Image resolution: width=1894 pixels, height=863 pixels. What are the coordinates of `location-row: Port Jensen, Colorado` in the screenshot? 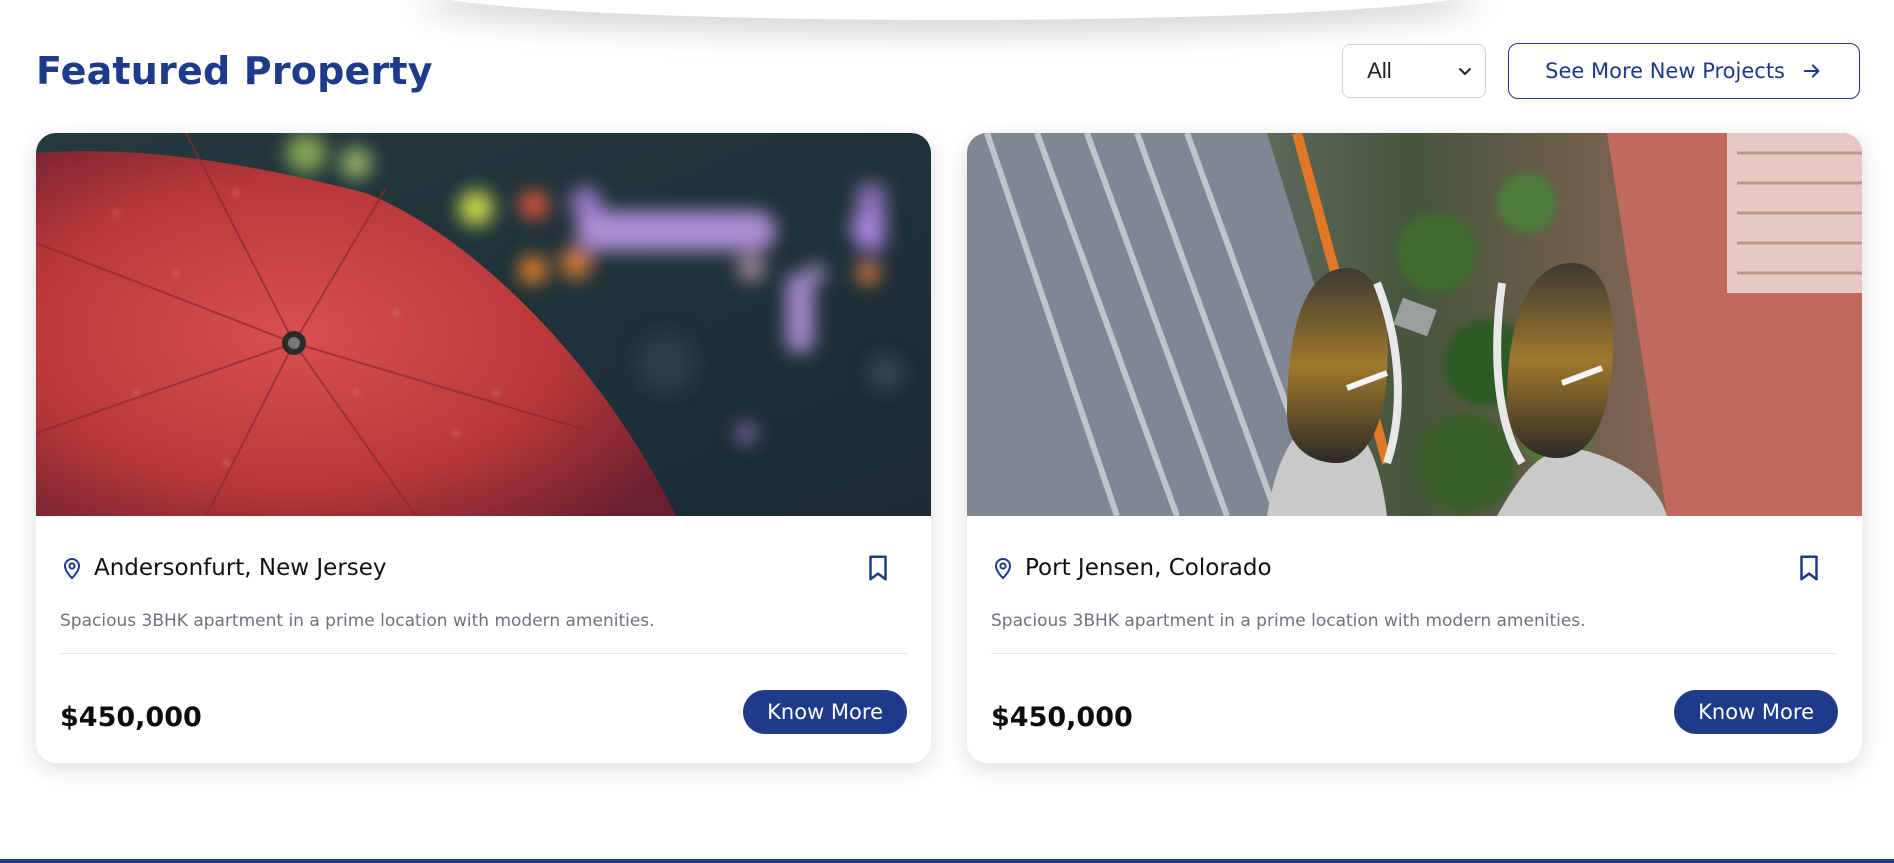 It's located at (1414, 568).